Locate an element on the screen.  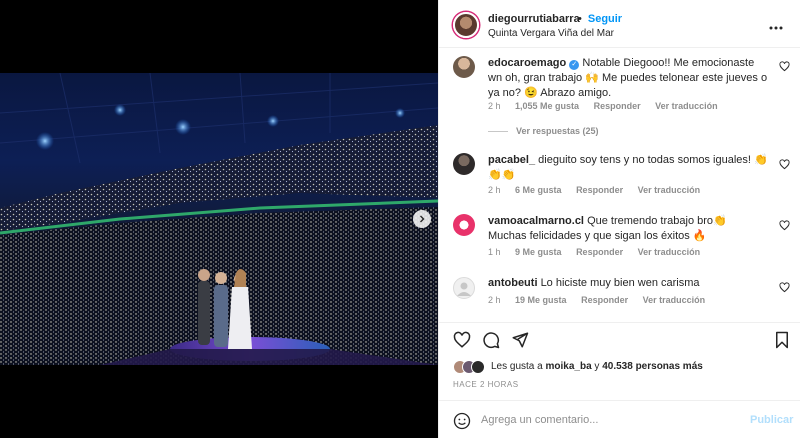
comment-likes: 19 Me gusta is located at coordinates (541, 300).